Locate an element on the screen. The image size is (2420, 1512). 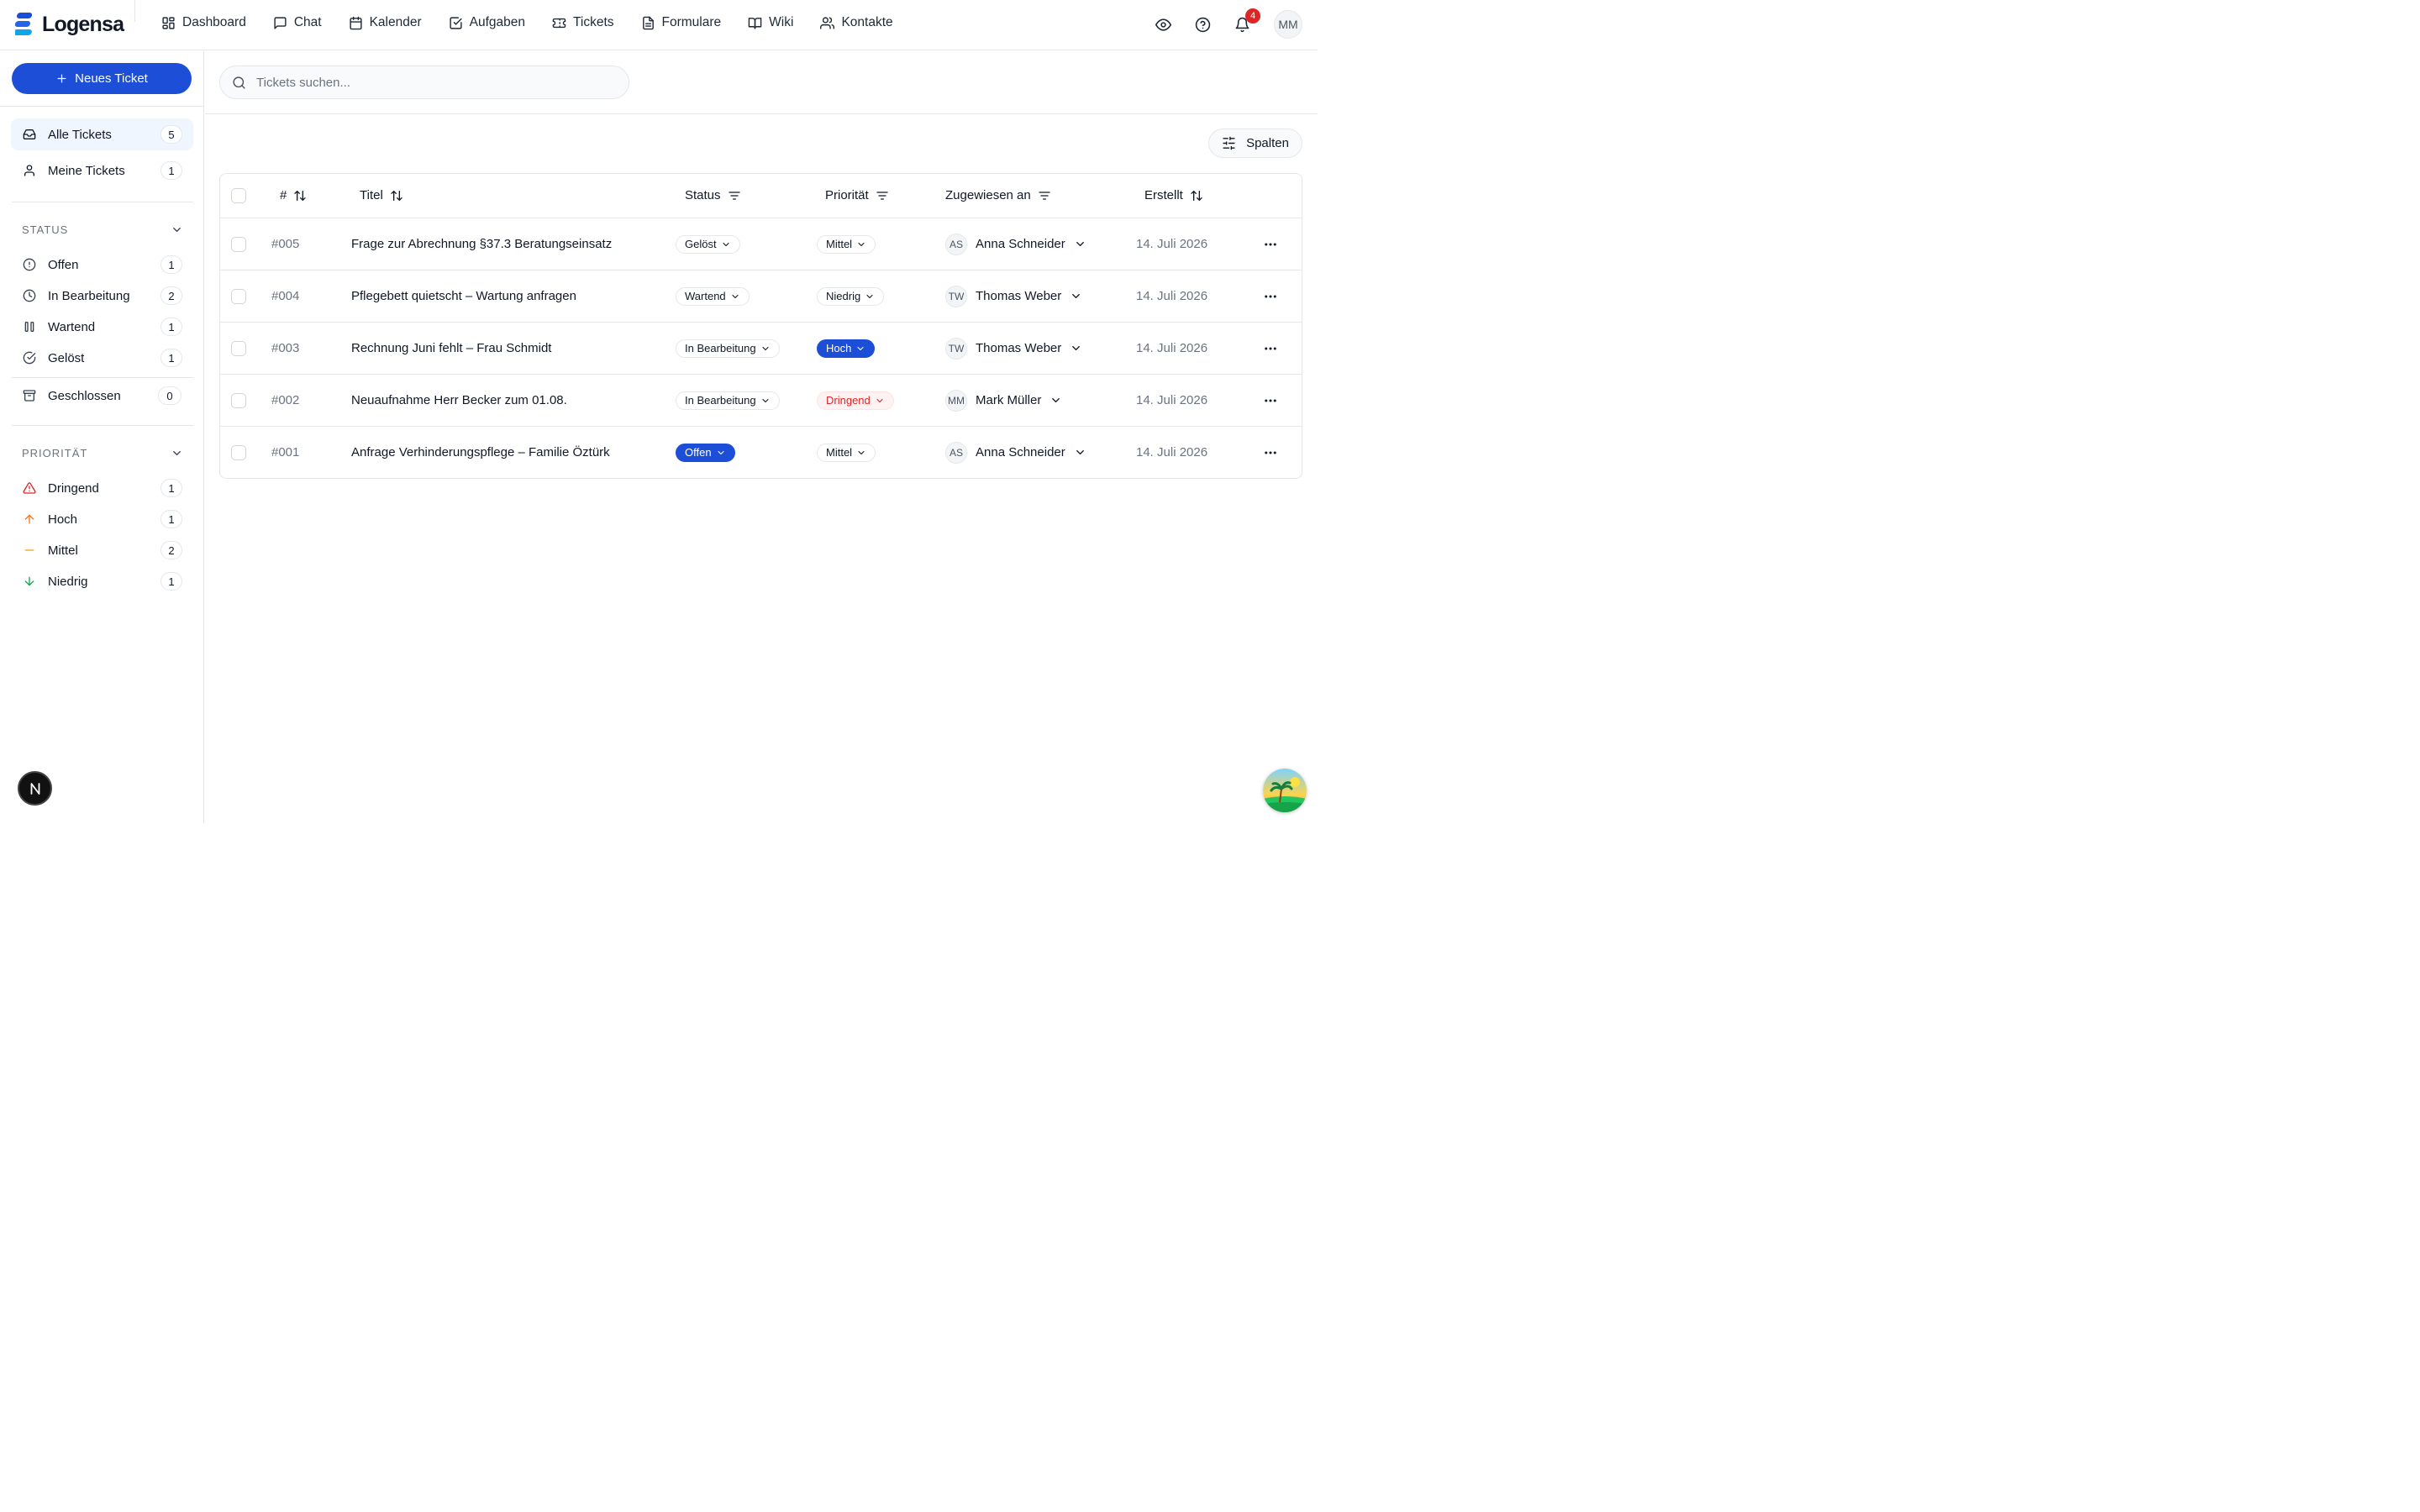
sidebar-item-niedrig: Niedrig 1 is located at coordinates (102, 581).